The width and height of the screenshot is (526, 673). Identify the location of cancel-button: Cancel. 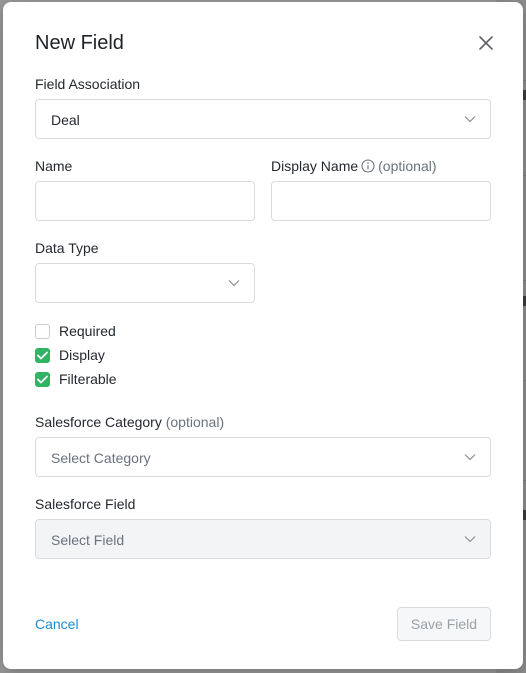
(57, 624).